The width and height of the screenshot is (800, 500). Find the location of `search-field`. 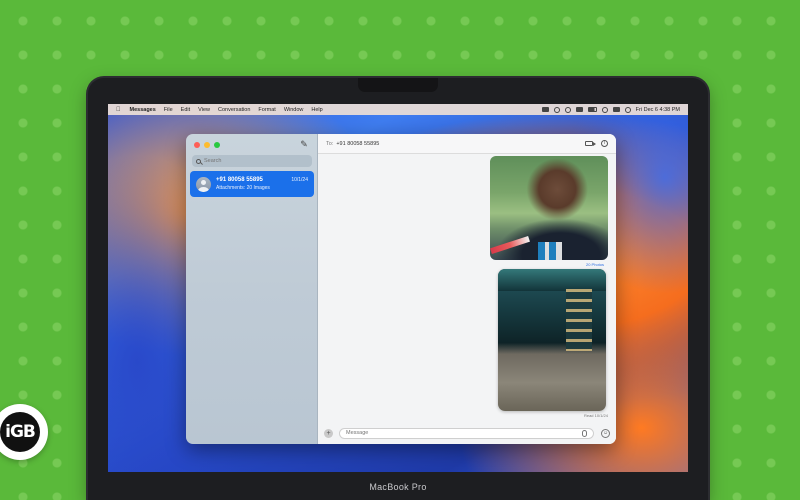

search-field is located at coordinates (252, 161).